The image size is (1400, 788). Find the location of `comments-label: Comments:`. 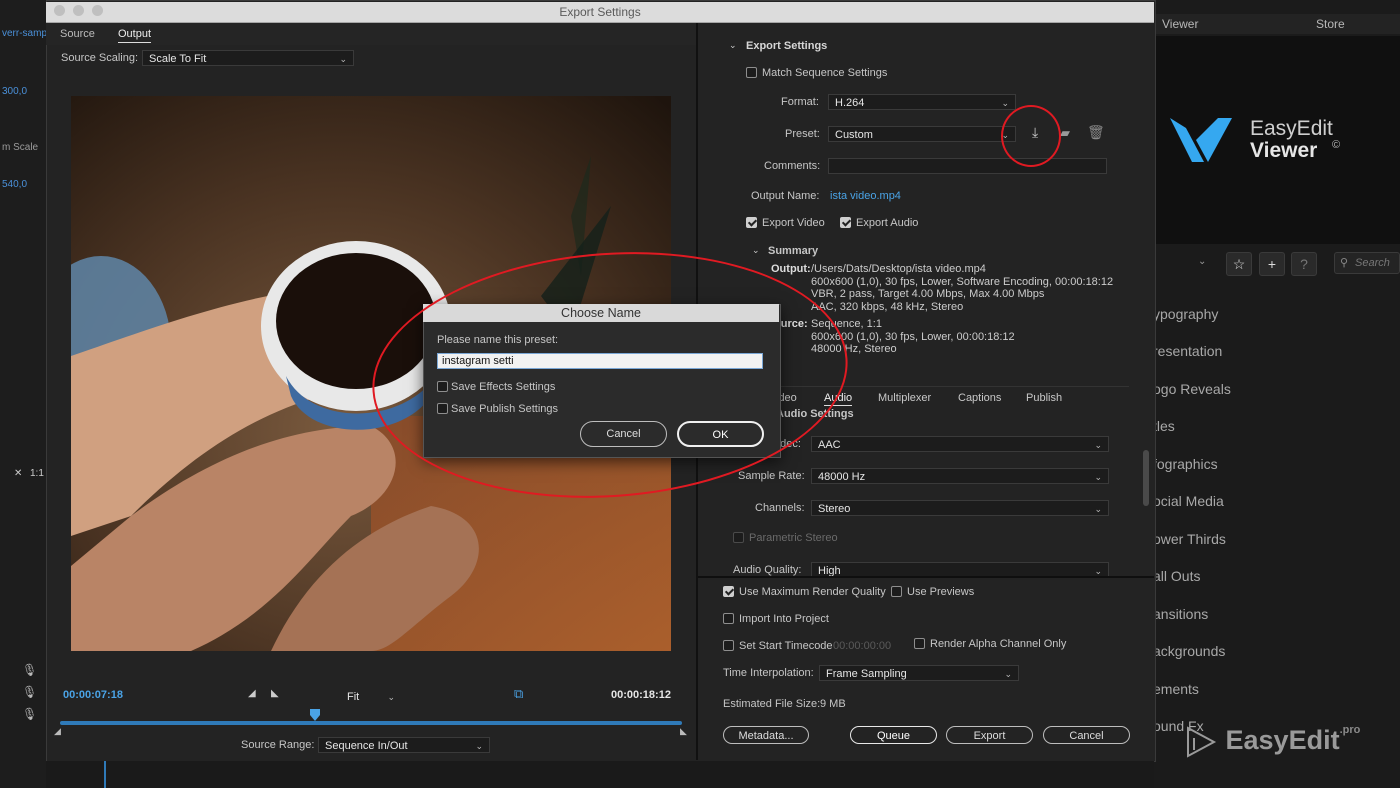

comments-label: Comments: is located at coordinates (792, 166).